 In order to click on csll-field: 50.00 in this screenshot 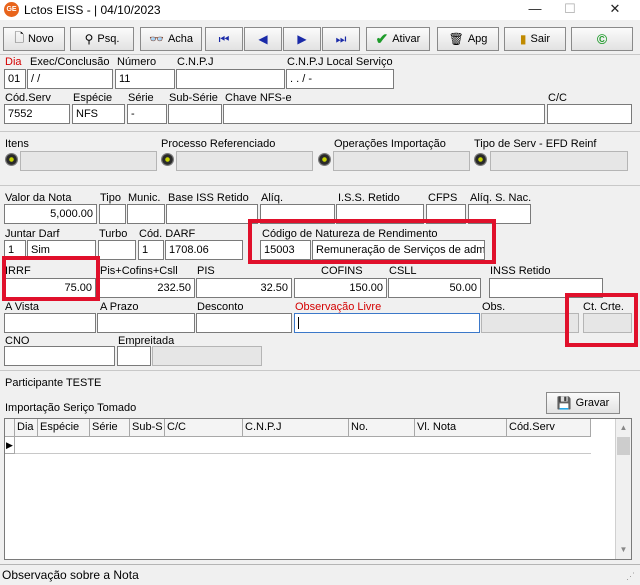, I will do `click(434, 288)`.